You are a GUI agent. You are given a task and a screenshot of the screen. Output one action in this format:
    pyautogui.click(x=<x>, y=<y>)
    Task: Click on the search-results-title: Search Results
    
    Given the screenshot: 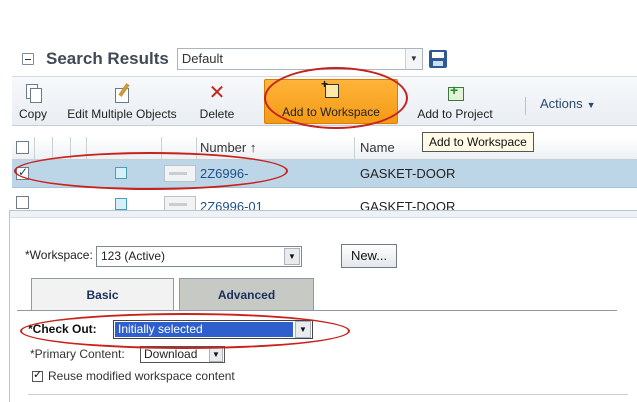 What is the action you would take?
    pyautogui.click(x=107, y=58)
    